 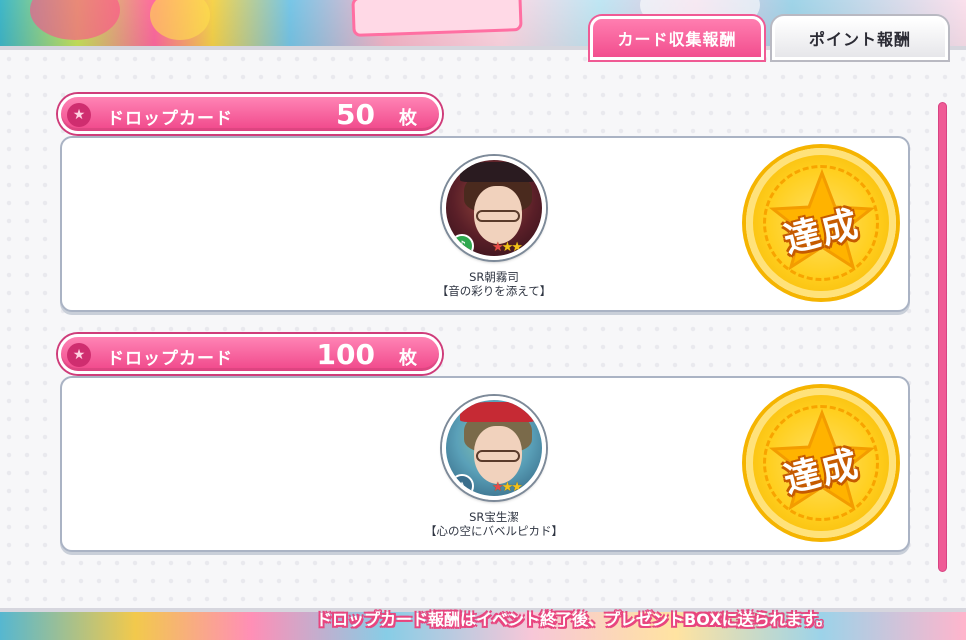 I want to click on tab-point-reward: ポイント報酬, so click(x=860, y=38).